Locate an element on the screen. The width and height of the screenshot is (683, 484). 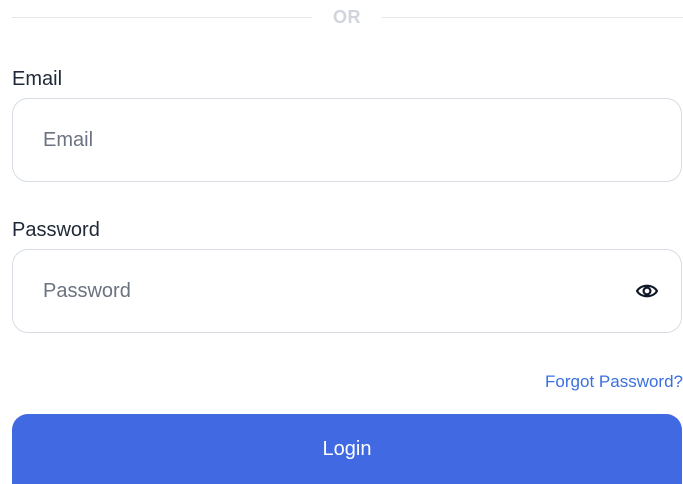
password-label: Password is located at coordinates (56, 230).